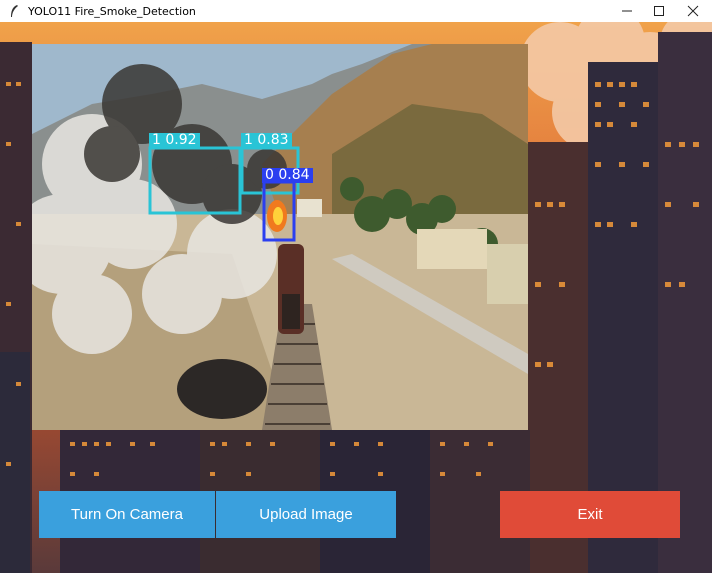 The height and width of the screenshot is (573, 712). Describe the element at coordinates (306, 514) in the screenshot. I see `upload-image-button: Upload Image` at that location.